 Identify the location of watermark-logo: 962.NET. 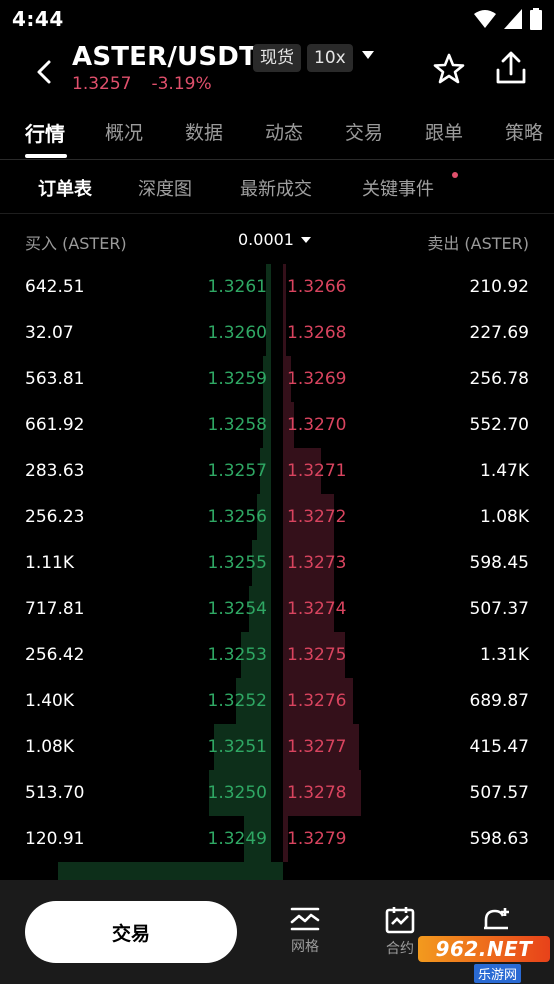
(484, 949).